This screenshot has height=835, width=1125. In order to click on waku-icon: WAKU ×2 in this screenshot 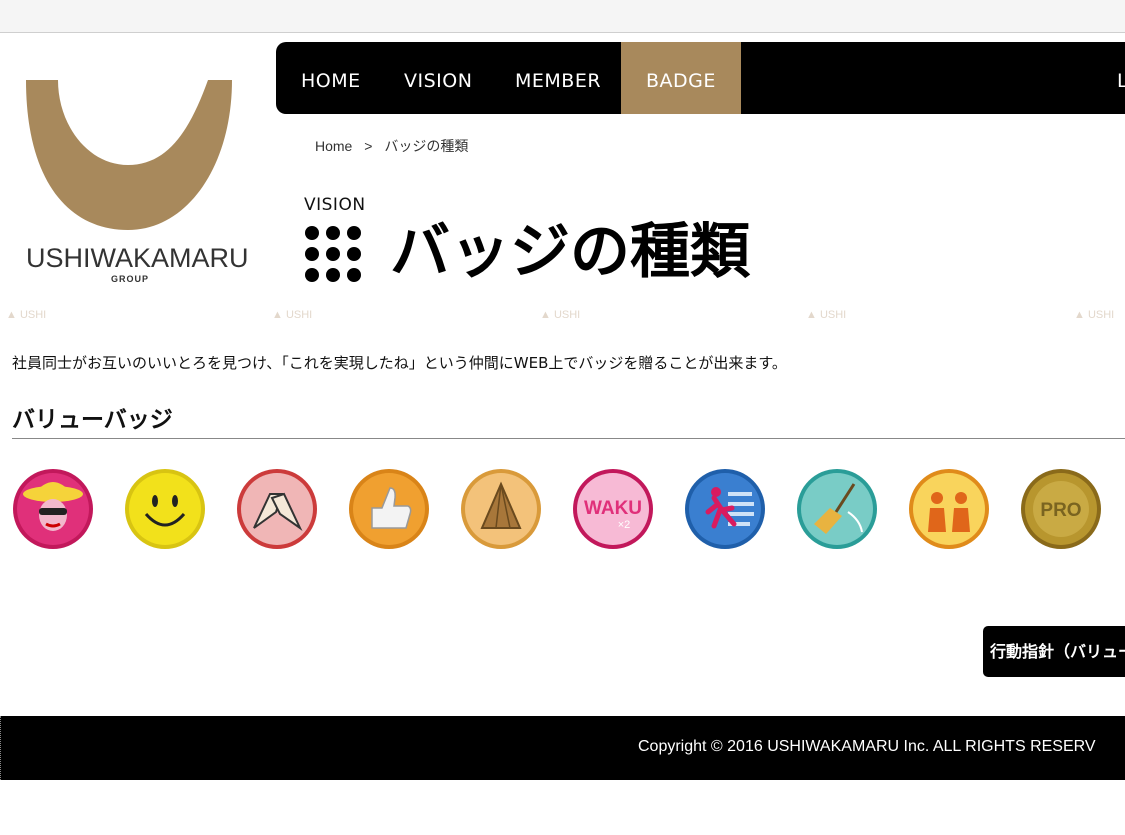, I will do `click(613, 509)`.